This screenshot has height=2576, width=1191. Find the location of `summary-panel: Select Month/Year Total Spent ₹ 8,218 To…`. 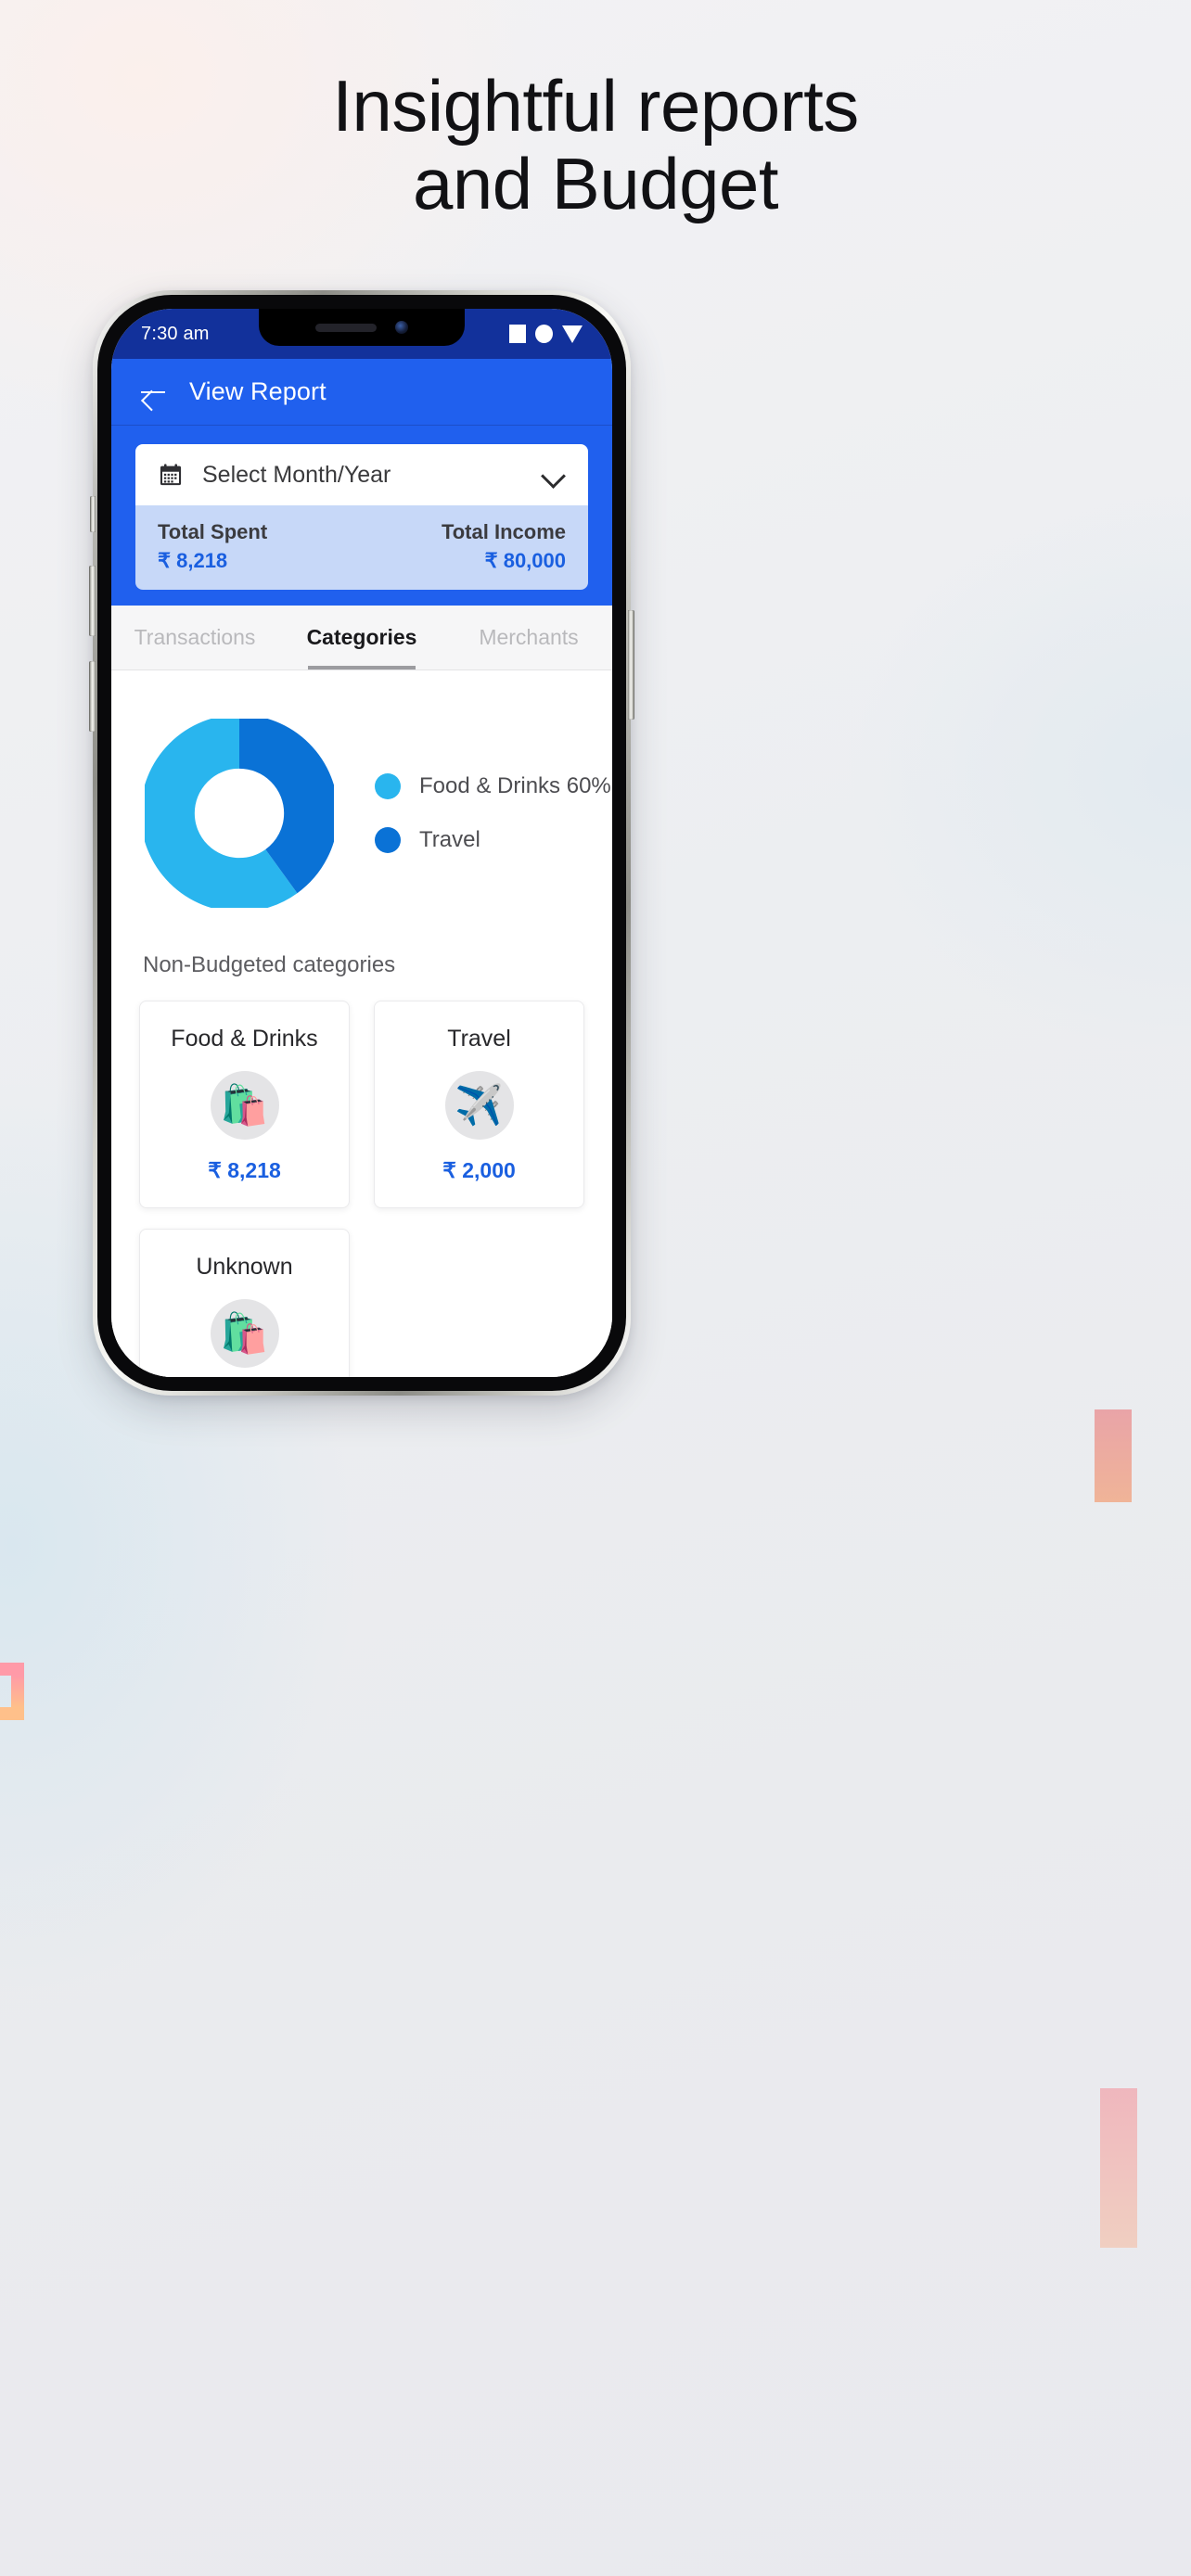

summary-panel: Select Month/Year Total Spent ₹ 8,218 To… is located at coordinates (361, 516).